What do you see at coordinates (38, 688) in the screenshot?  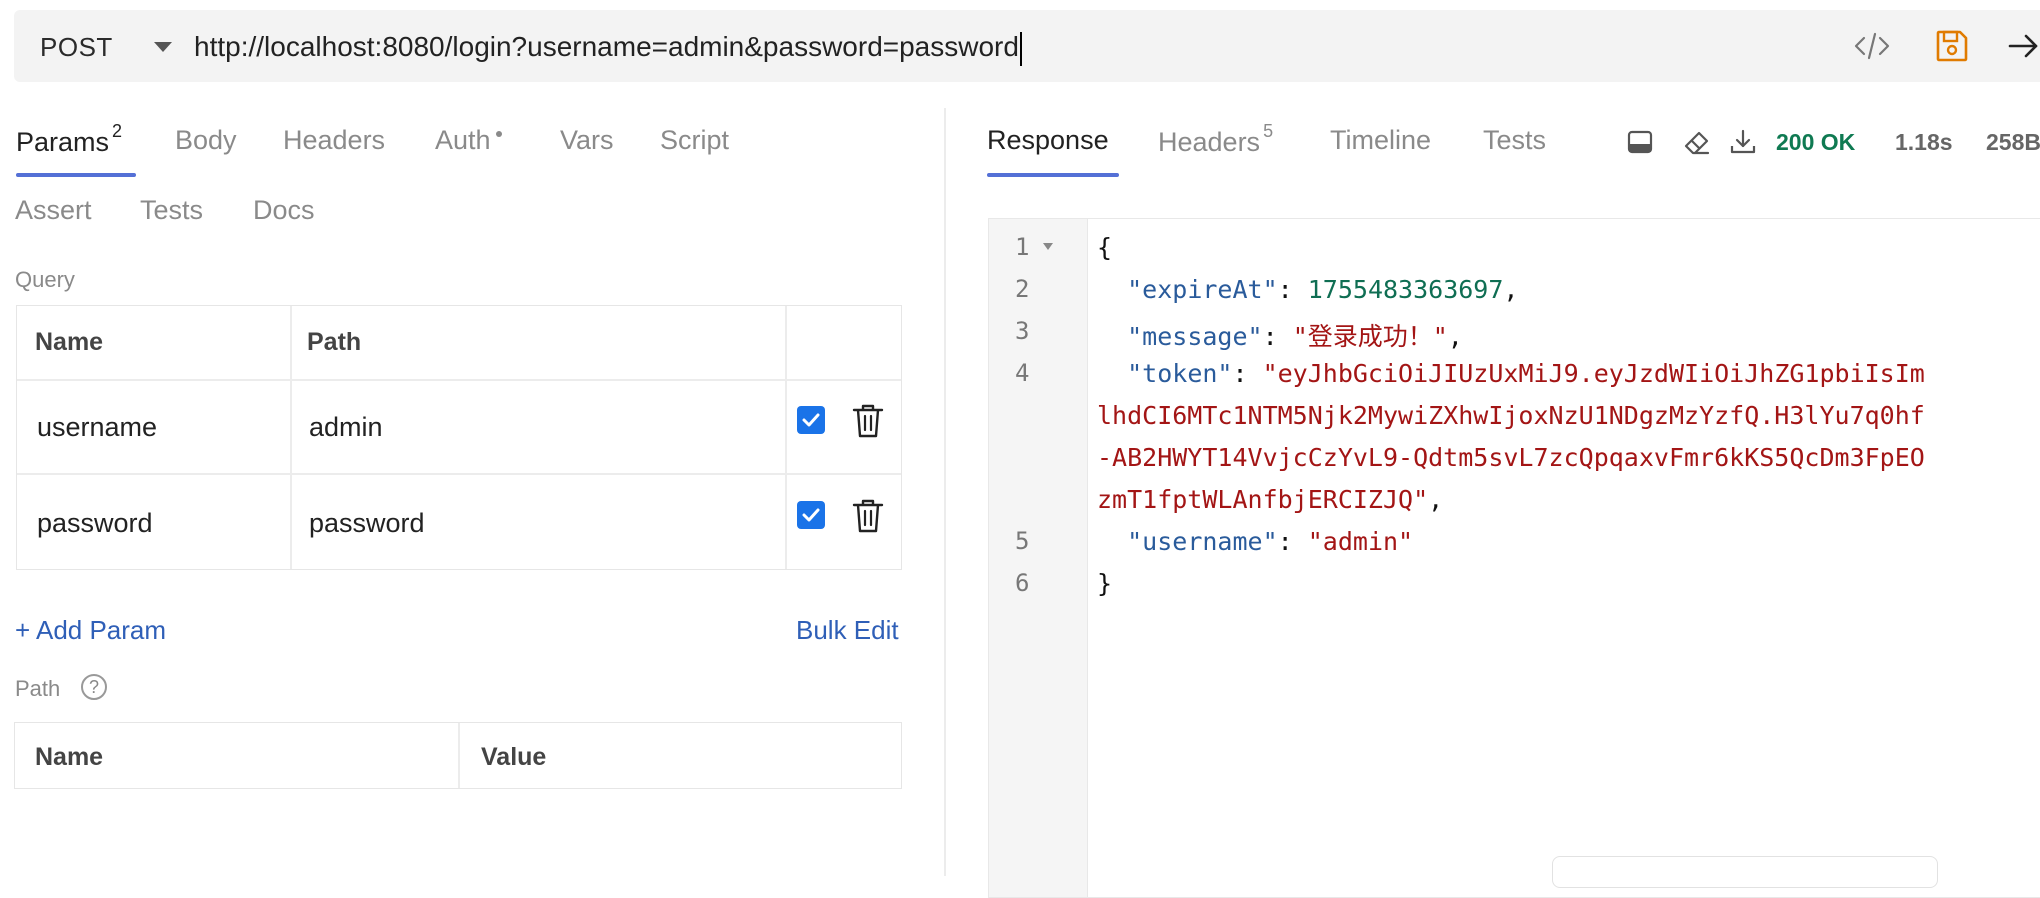 I see `path-section-label: Path` at bounding box center [38, 688].